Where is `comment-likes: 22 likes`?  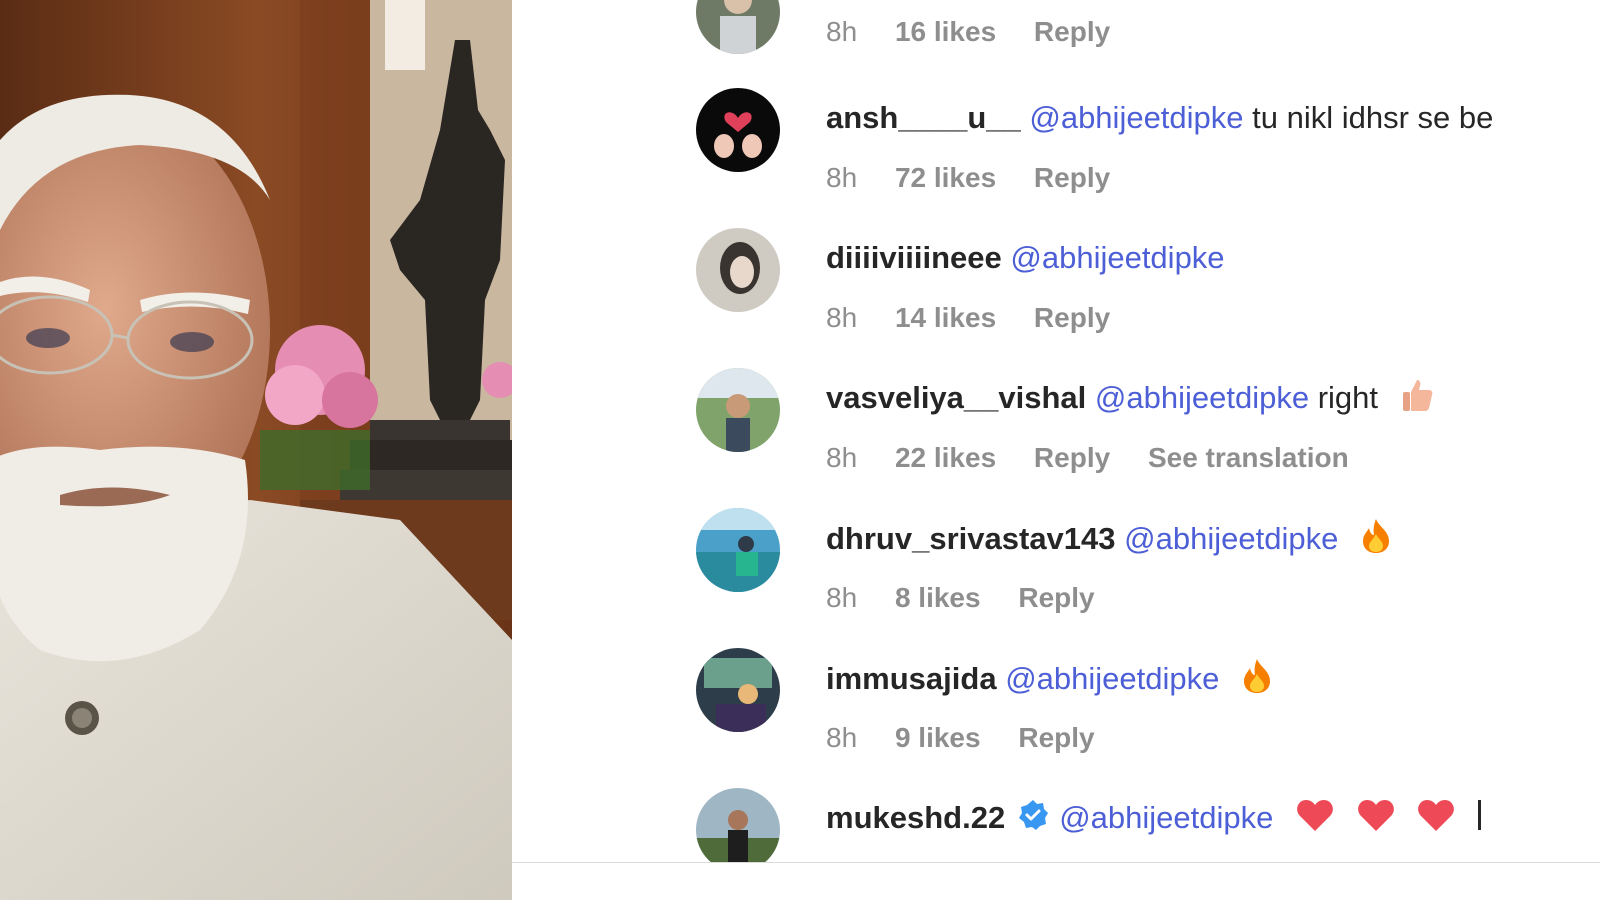
comment-likes: 22 likes is located at coordinates (945, 457).